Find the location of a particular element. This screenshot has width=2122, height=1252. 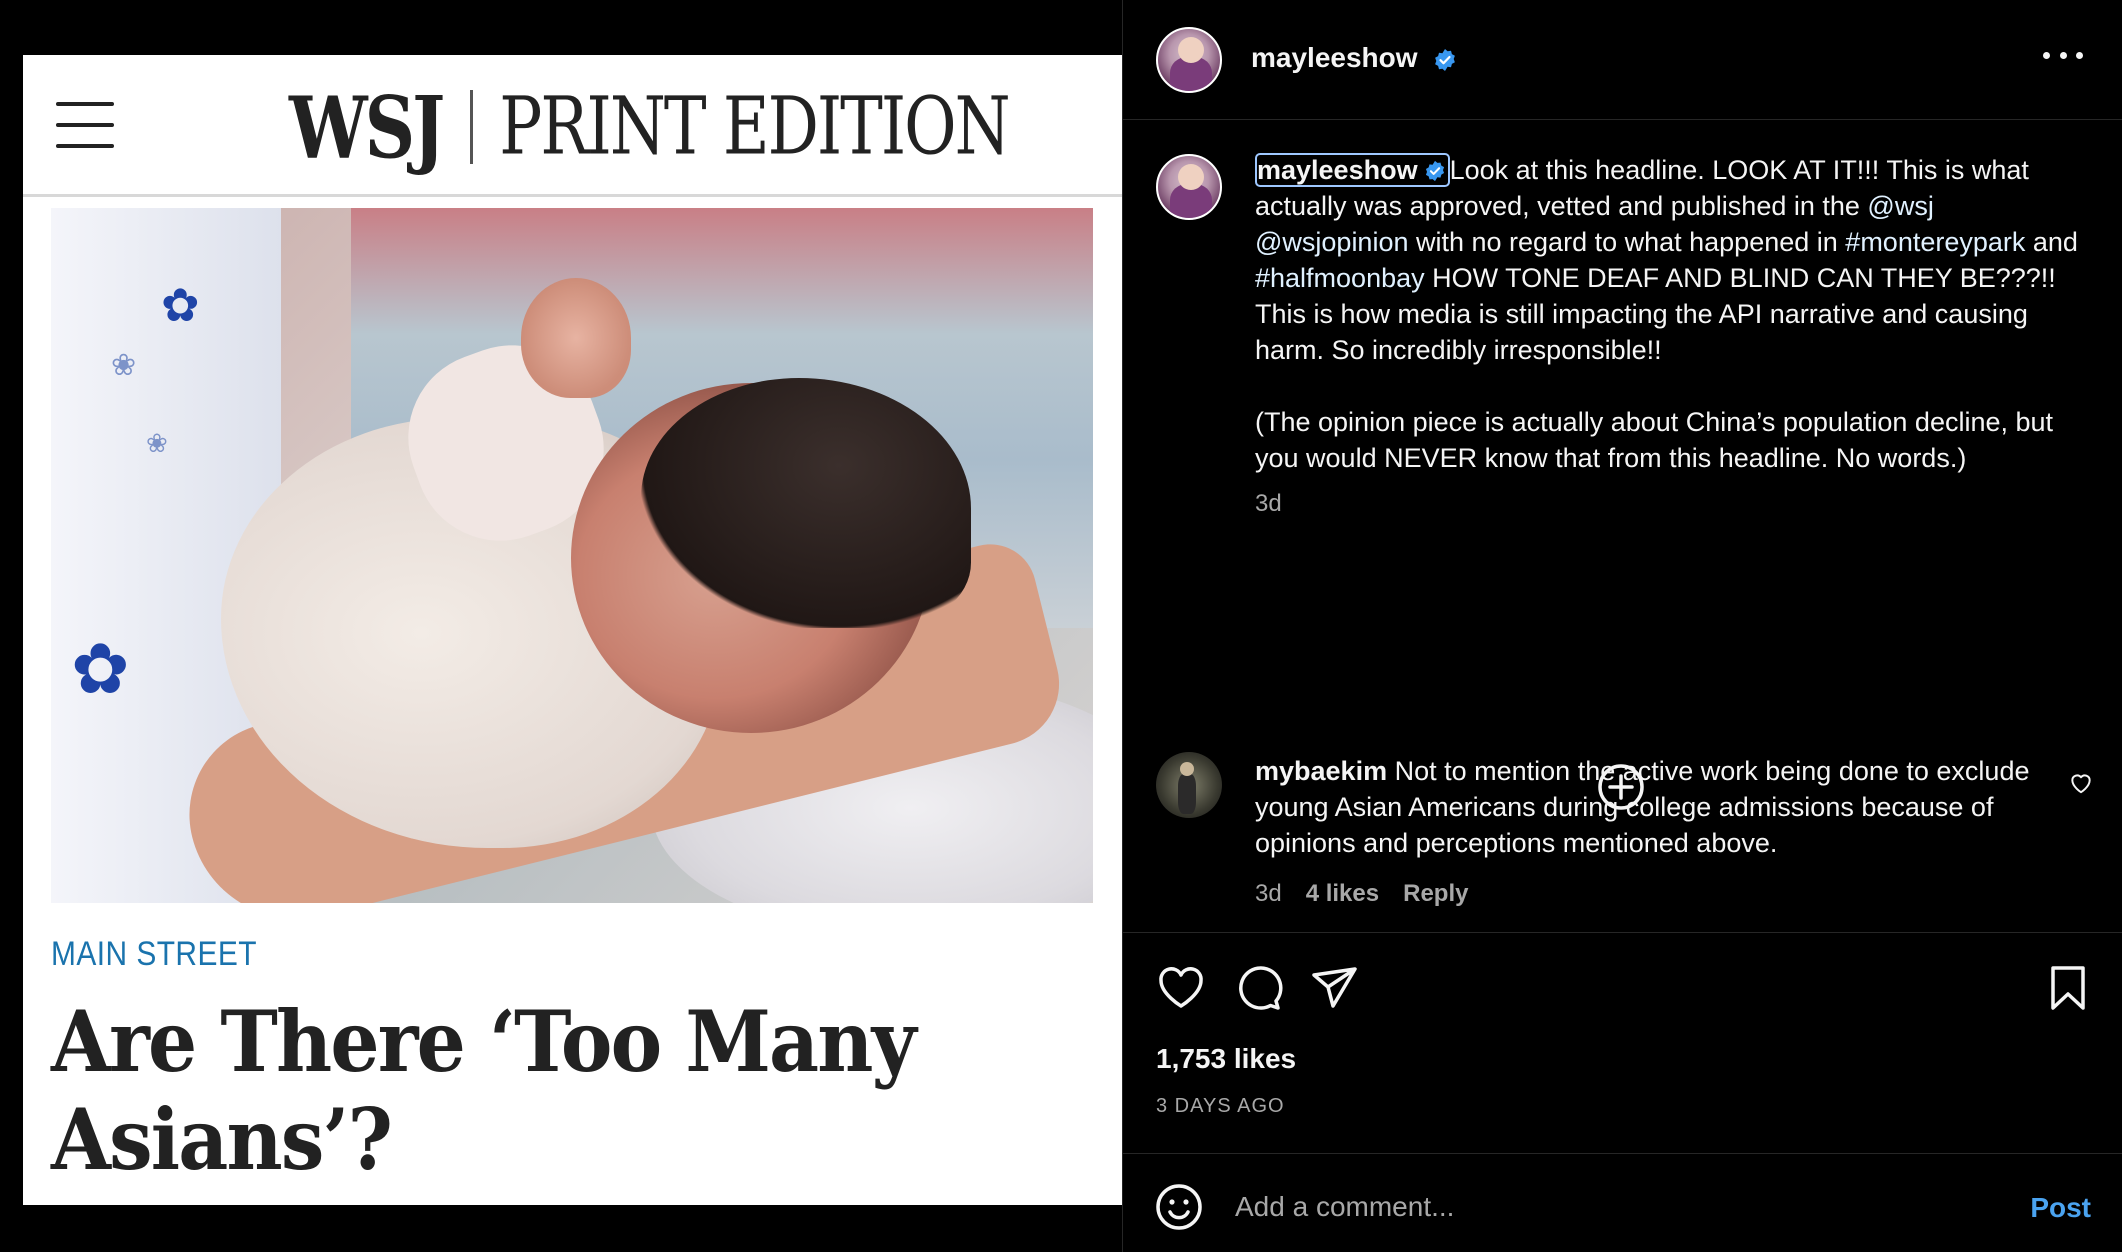

caption-username: mayleeshow is located at coordinates (1352, 170).